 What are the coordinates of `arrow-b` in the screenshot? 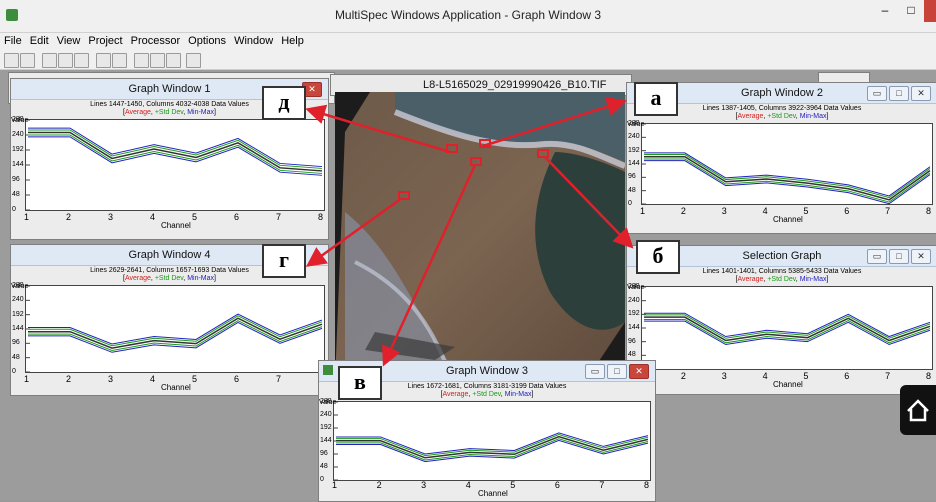 It's located at (589, 202).